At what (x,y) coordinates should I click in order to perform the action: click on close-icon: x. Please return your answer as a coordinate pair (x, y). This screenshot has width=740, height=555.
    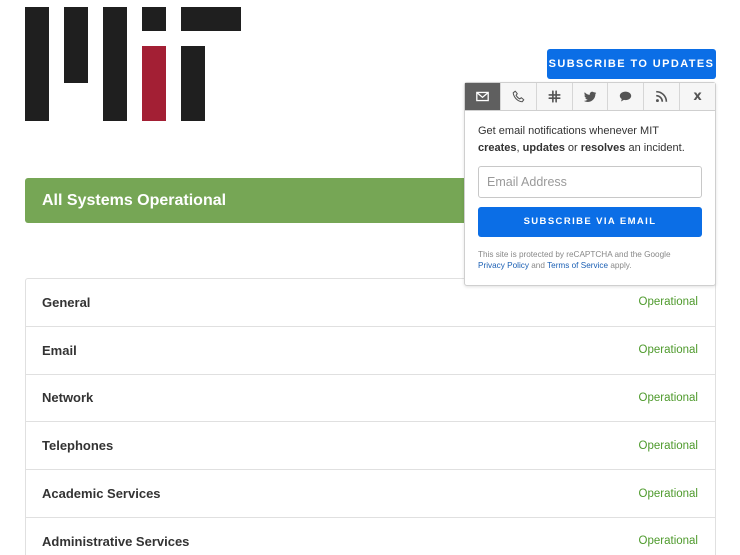
    Looking at the image, I should click on (697, 96).